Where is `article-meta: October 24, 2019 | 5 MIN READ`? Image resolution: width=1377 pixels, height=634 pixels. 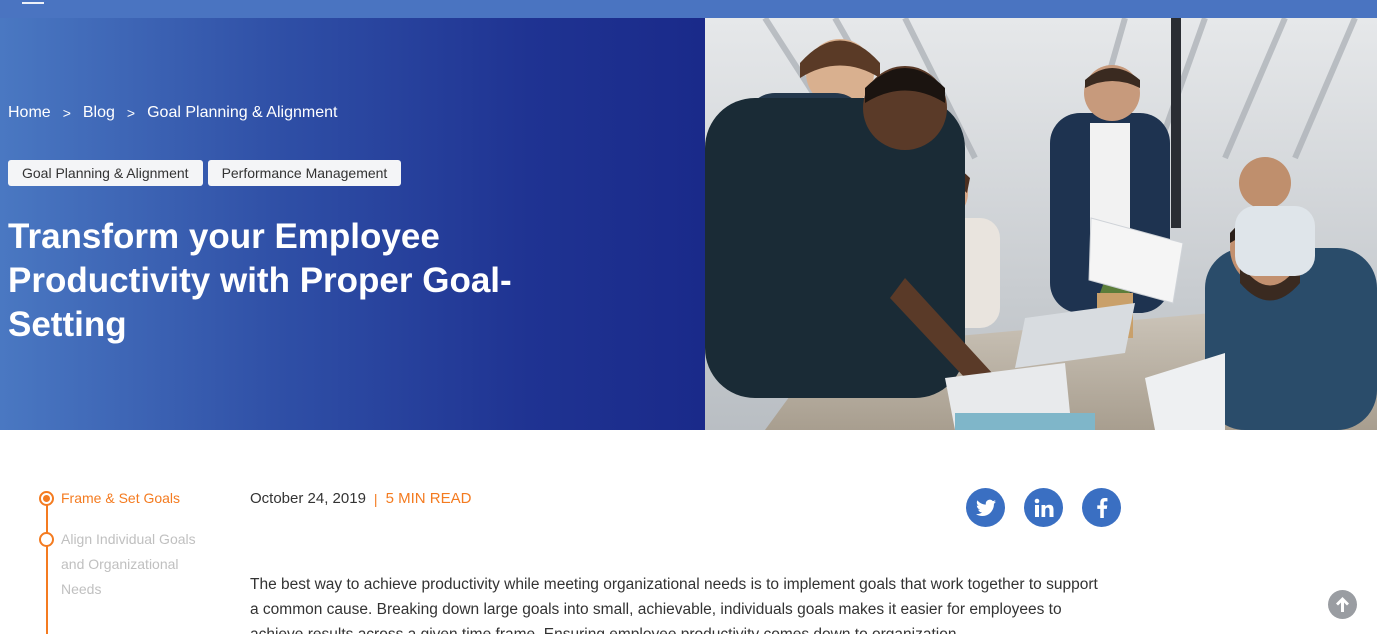
article-meta: October 24, 2019 | 5 MIN READ is located at coordinates (360, 498).